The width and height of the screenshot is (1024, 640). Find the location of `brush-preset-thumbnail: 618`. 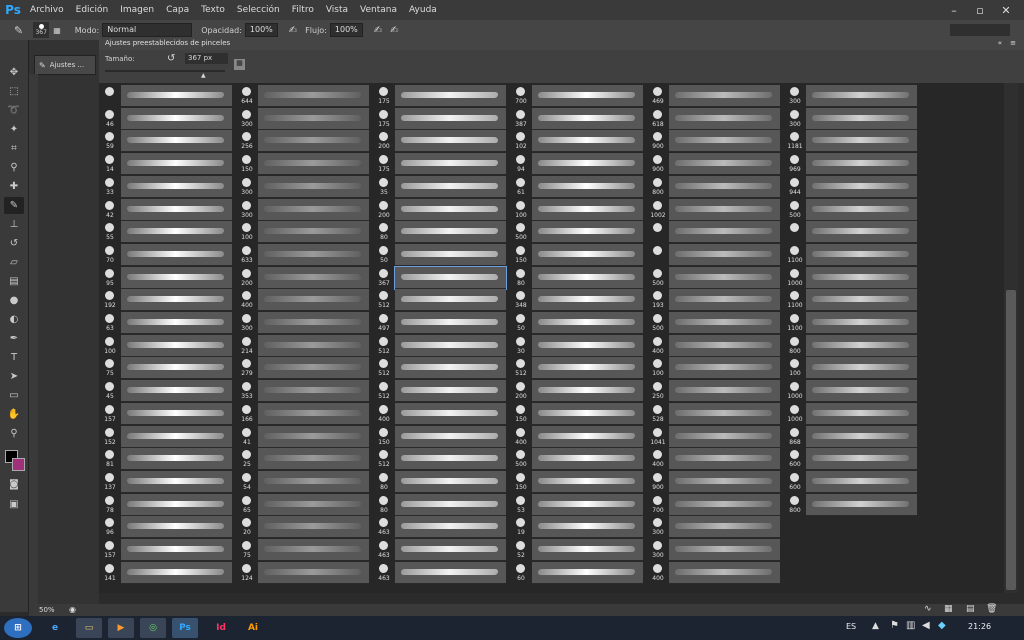

brush-preset-thumbnail: 618 is located at coordinates (658, 118).